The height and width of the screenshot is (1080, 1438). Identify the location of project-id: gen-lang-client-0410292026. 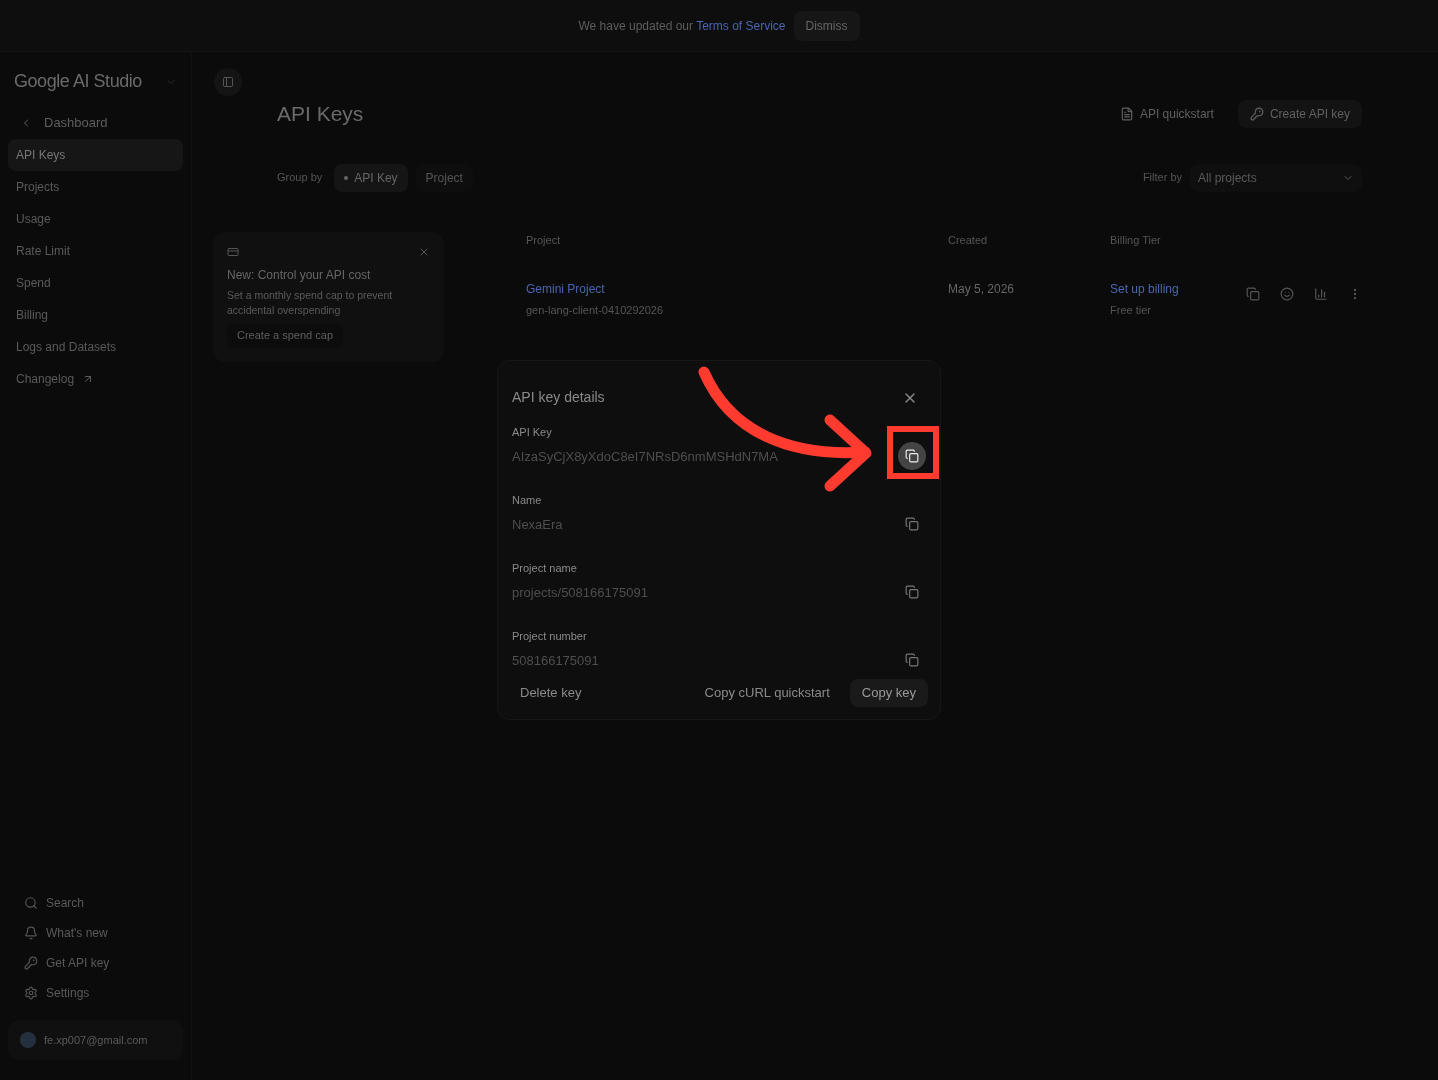
(595, 310).